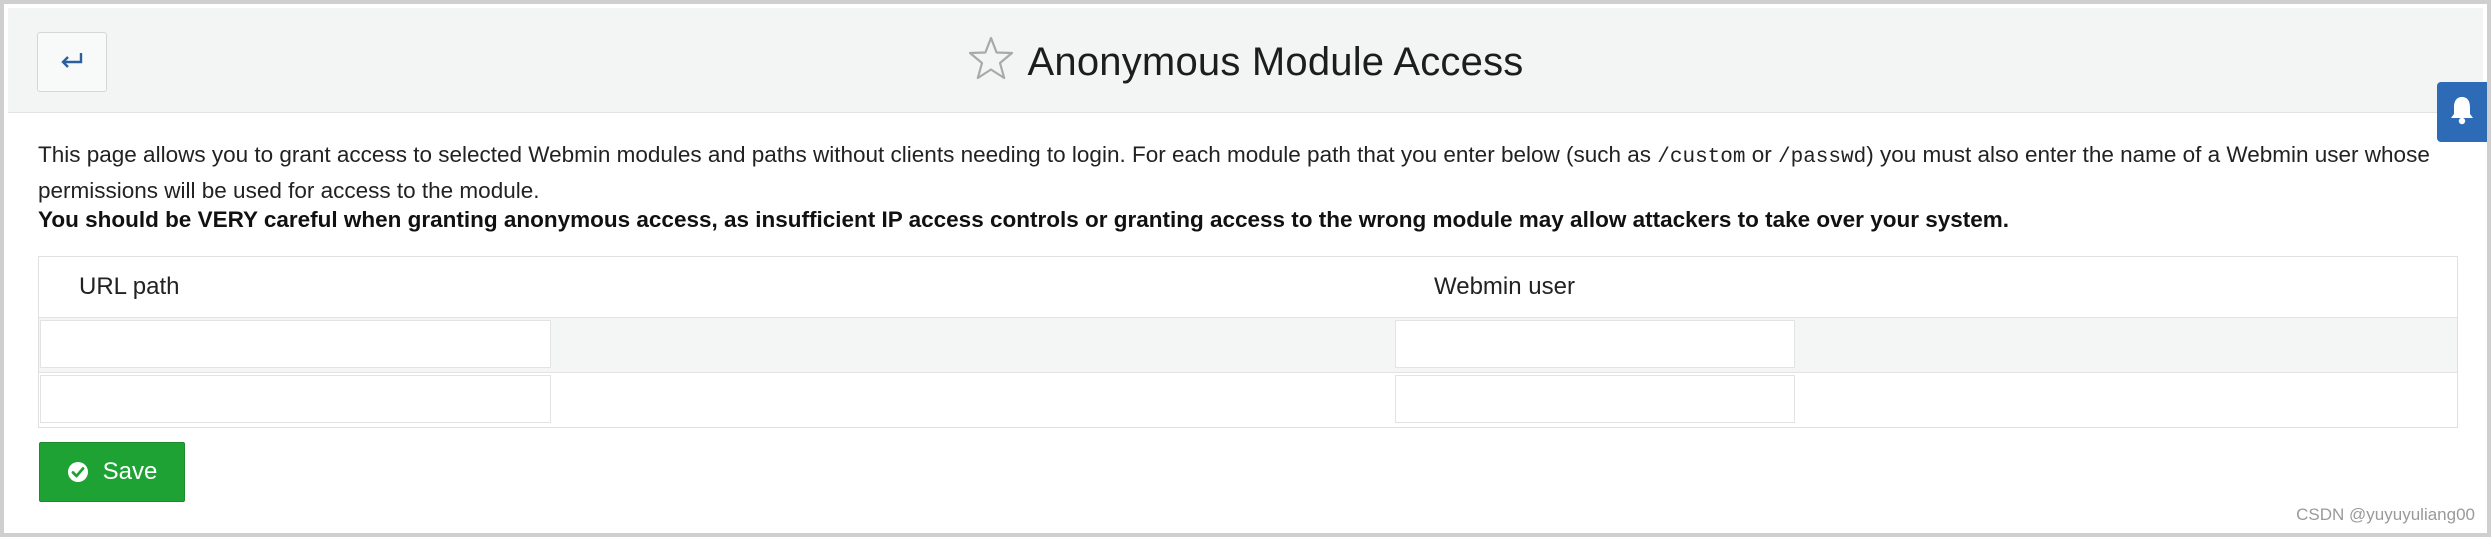 This screenshot has width=2491, height=537. What do you see at coordinates (1701, 157) in the screenshot?
I see `code-custom-path: /custom` at bounding box center [1701, 157].